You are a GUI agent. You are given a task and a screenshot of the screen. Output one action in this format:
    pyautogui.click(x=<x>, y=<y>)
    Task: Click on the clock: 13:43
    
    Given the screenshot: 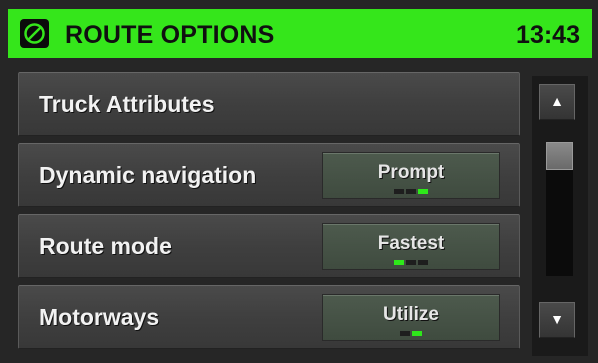 What is the action you would take?
    pyautogui.click(x=548, y=35)
    